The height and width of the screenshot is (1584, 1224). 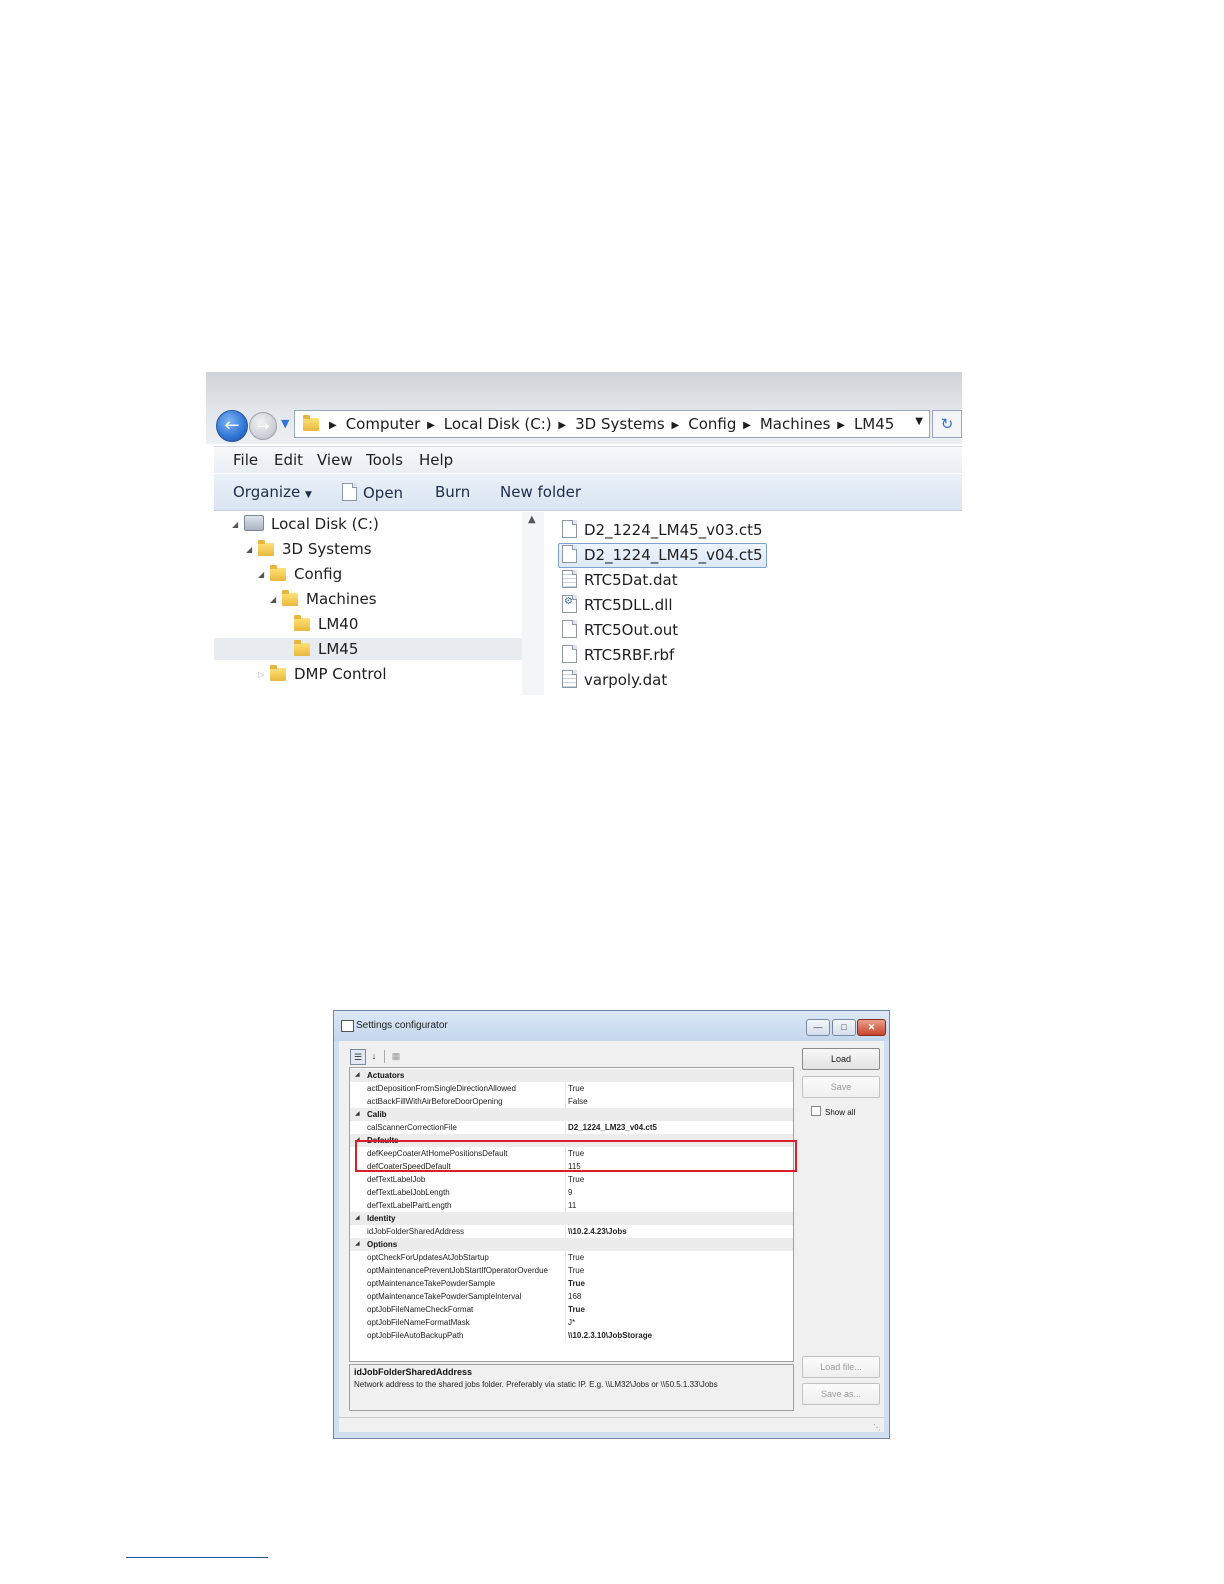 I want to click on address-dropdown-icon: ▼, so click(x=919, y=421).